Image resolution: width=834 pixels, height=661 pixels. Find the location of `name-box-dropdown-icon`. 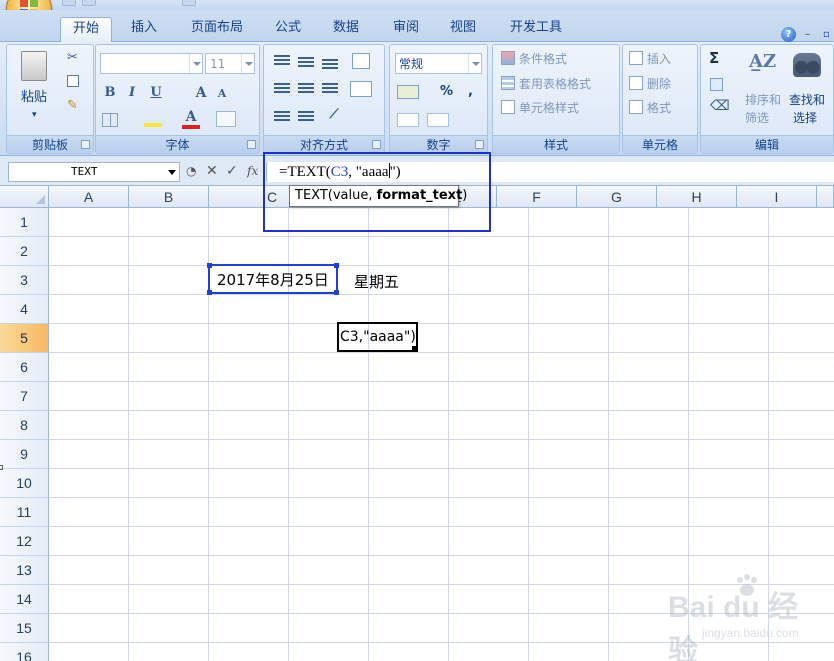

name-box-dropdown-icon is located at coordinates (172, 172).